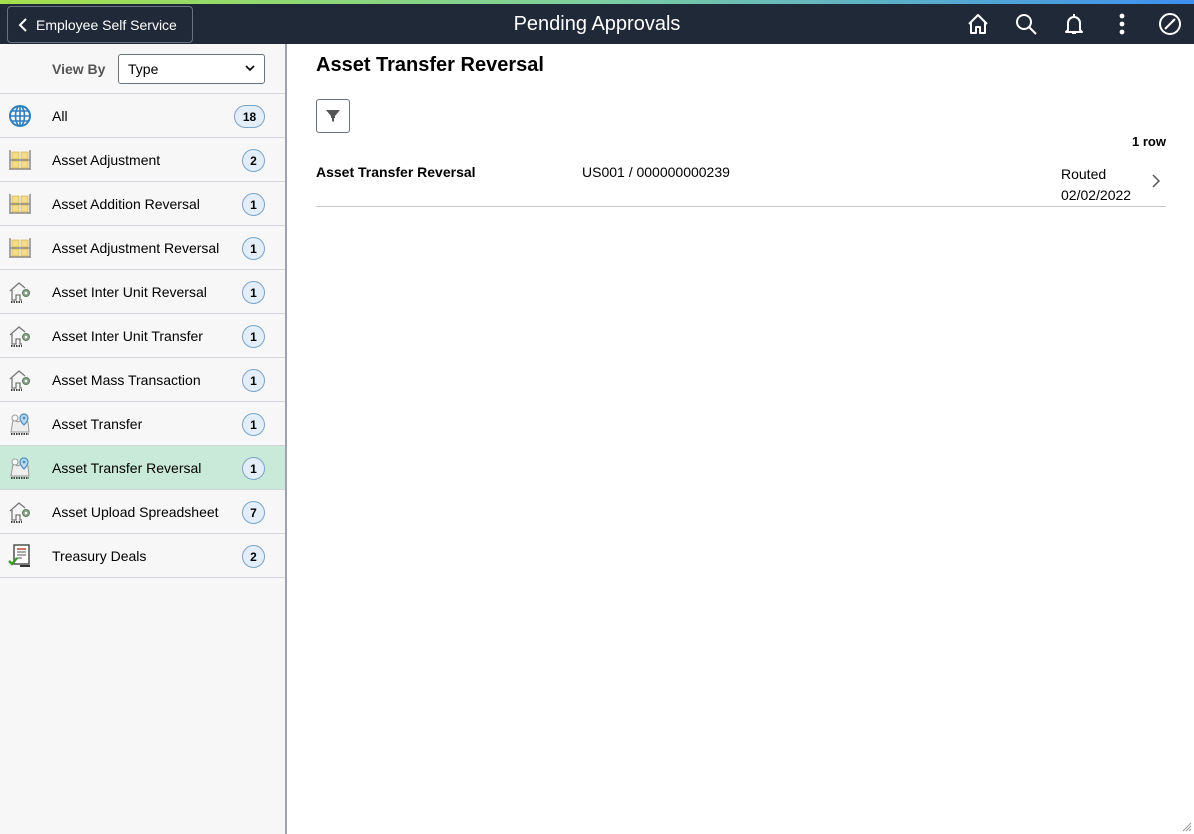  Describe the element at coordinates (22, 24) in the screenshot. I see `chevron-left-icon` at that location.